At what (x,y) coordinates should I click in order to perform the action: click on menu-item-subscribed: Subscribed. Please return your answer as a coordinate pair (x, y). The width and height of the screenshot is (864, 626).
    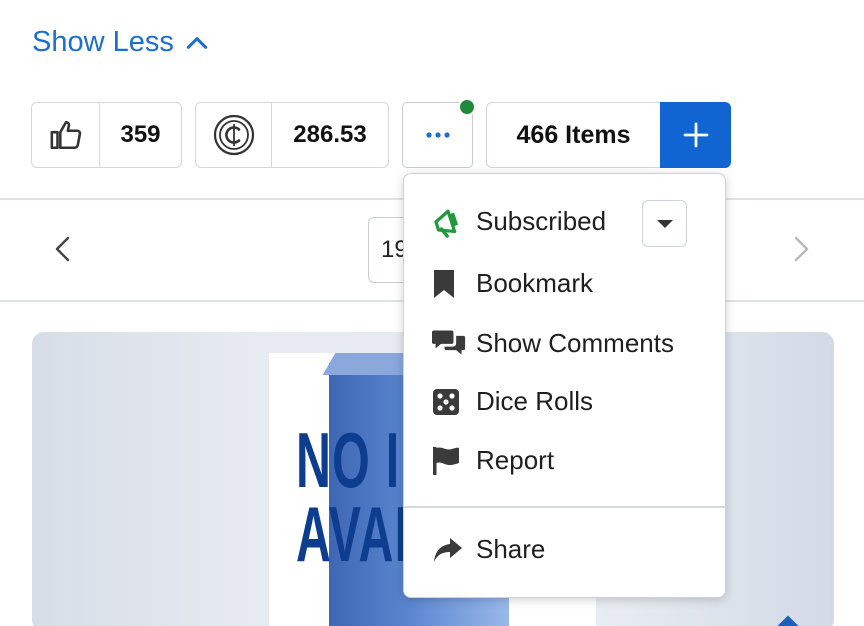
    Looking at the image, I should click on (519, 221).